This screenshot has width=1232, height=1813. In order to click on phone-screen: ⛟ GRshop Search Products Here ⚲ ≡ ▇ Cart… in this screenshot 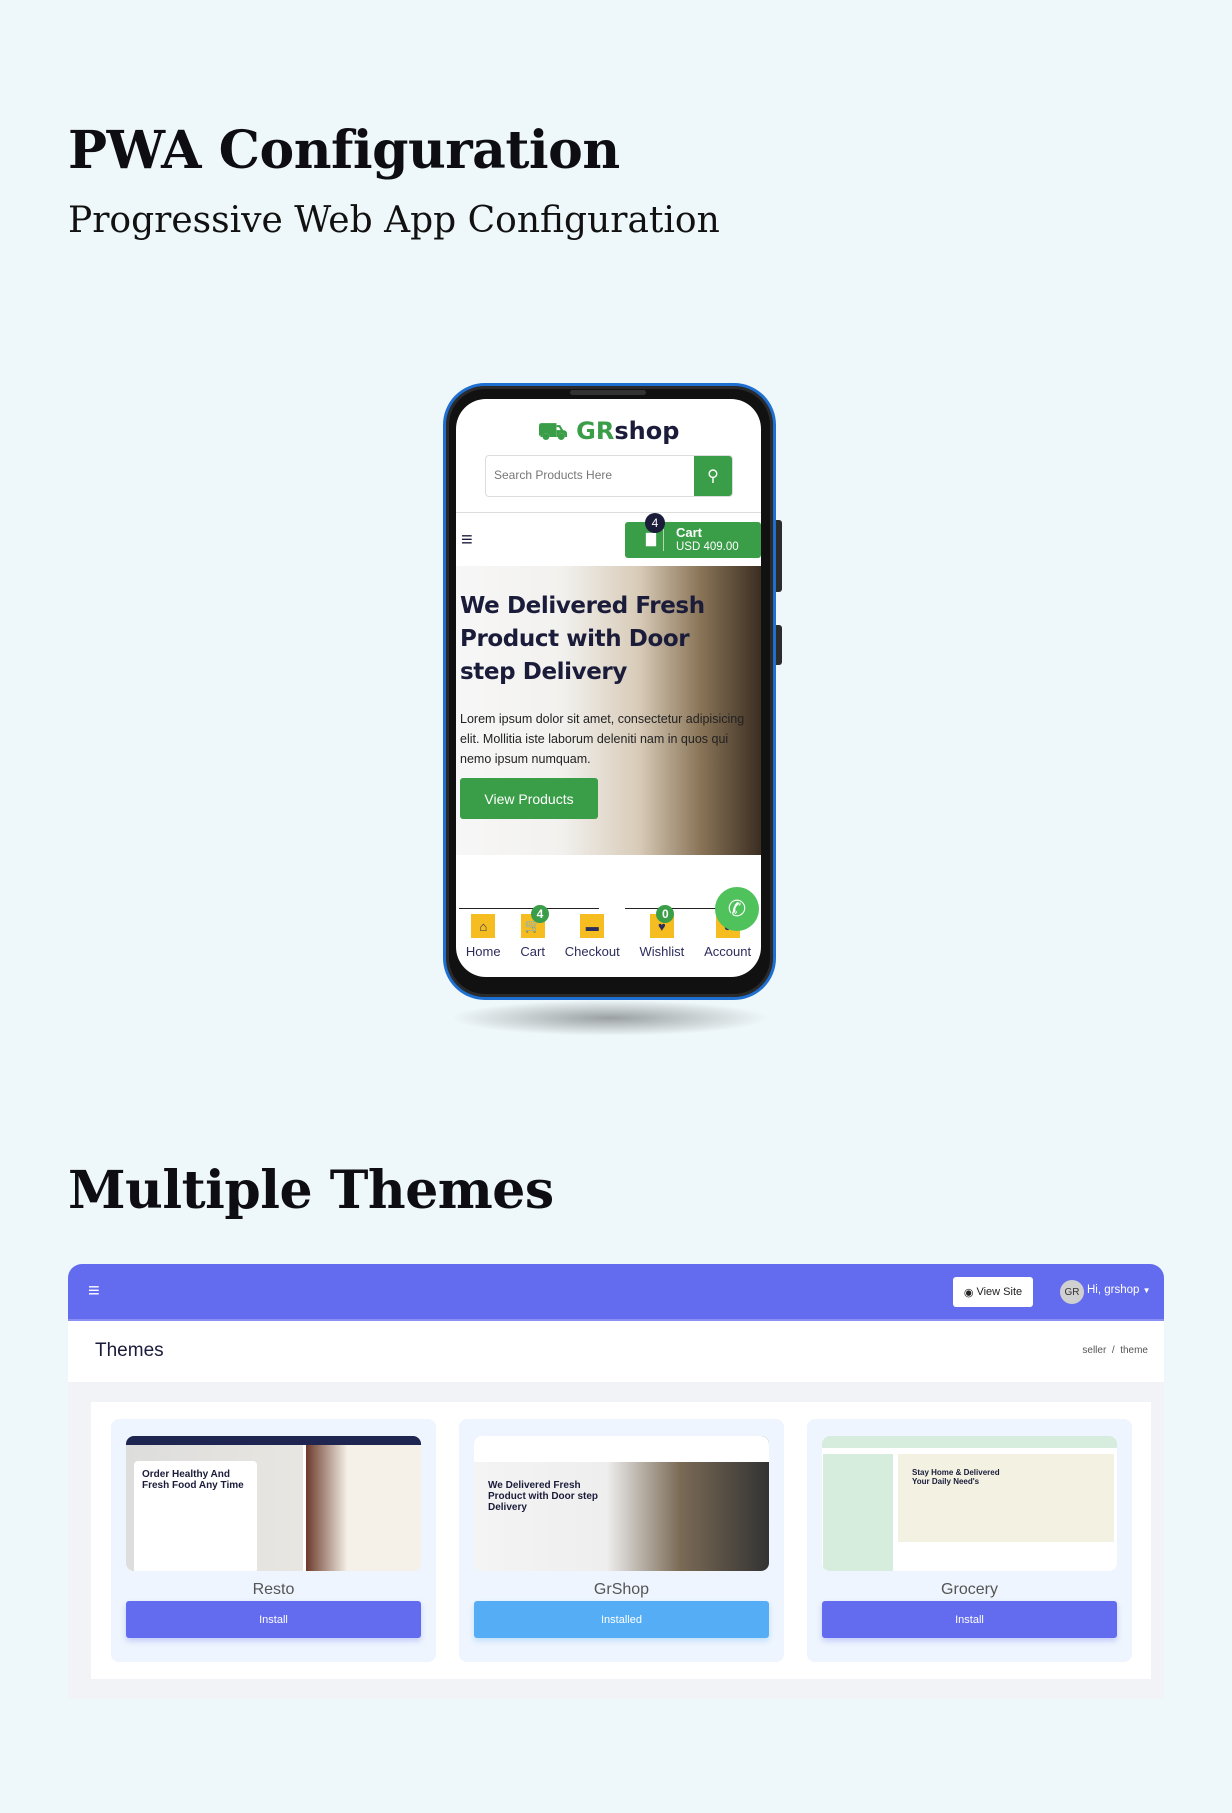, I will do `click(608, 688)`.